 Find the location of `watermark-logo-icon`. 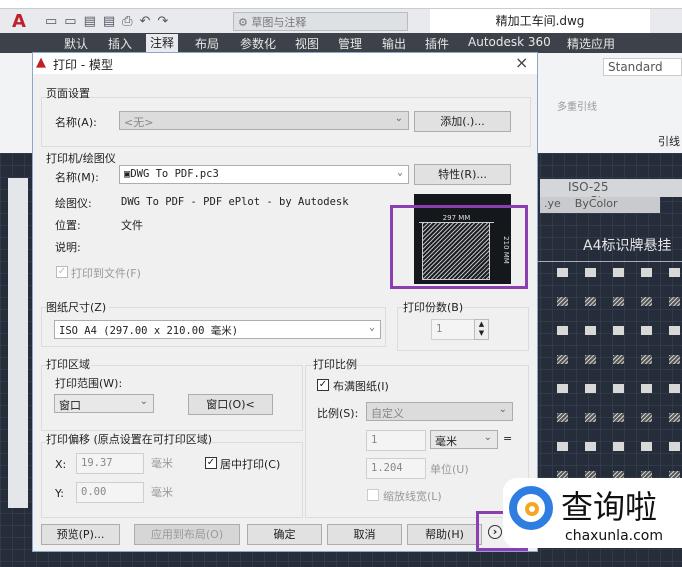

watermark-logo-icon is located at coordinates (531, 508).